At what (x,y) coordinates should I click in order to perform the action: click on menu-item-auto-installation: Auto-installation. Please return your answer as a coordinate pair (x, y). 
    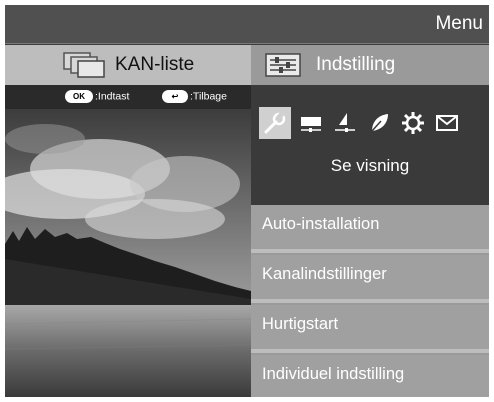
    Looking at the image, I should click on (370, 229).